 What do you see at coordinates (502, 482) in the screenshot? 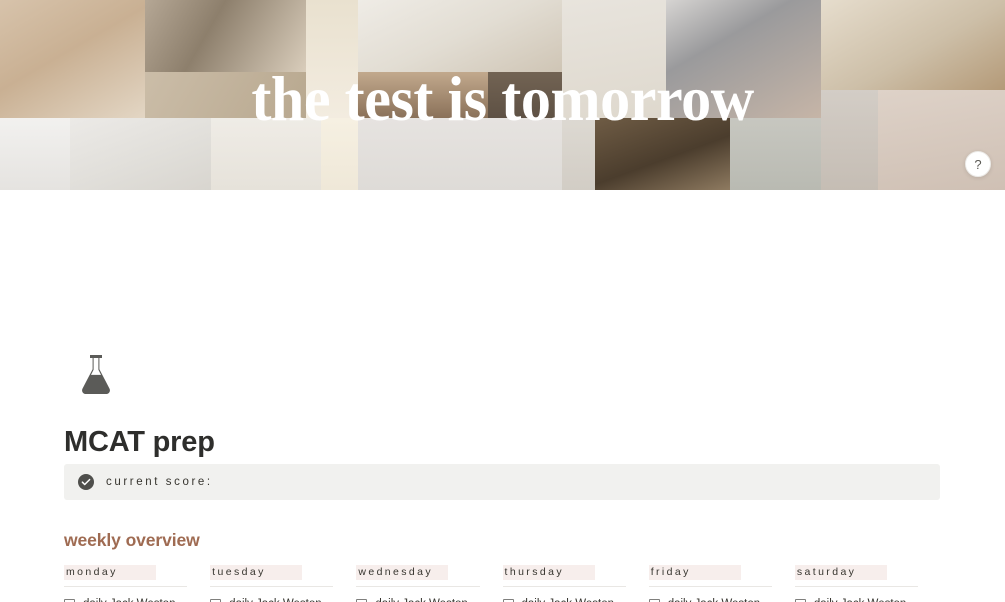
I see `callout-current-score: current score:` at bounding box center [502, 482].